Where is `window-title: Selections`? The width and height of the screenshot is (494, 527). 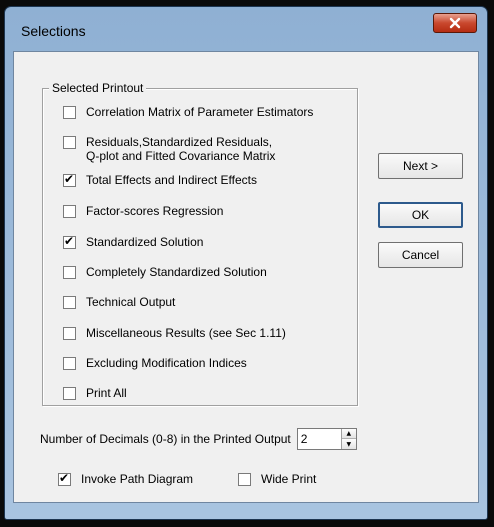 window-title: Selections is located at coordinates (53, 31).